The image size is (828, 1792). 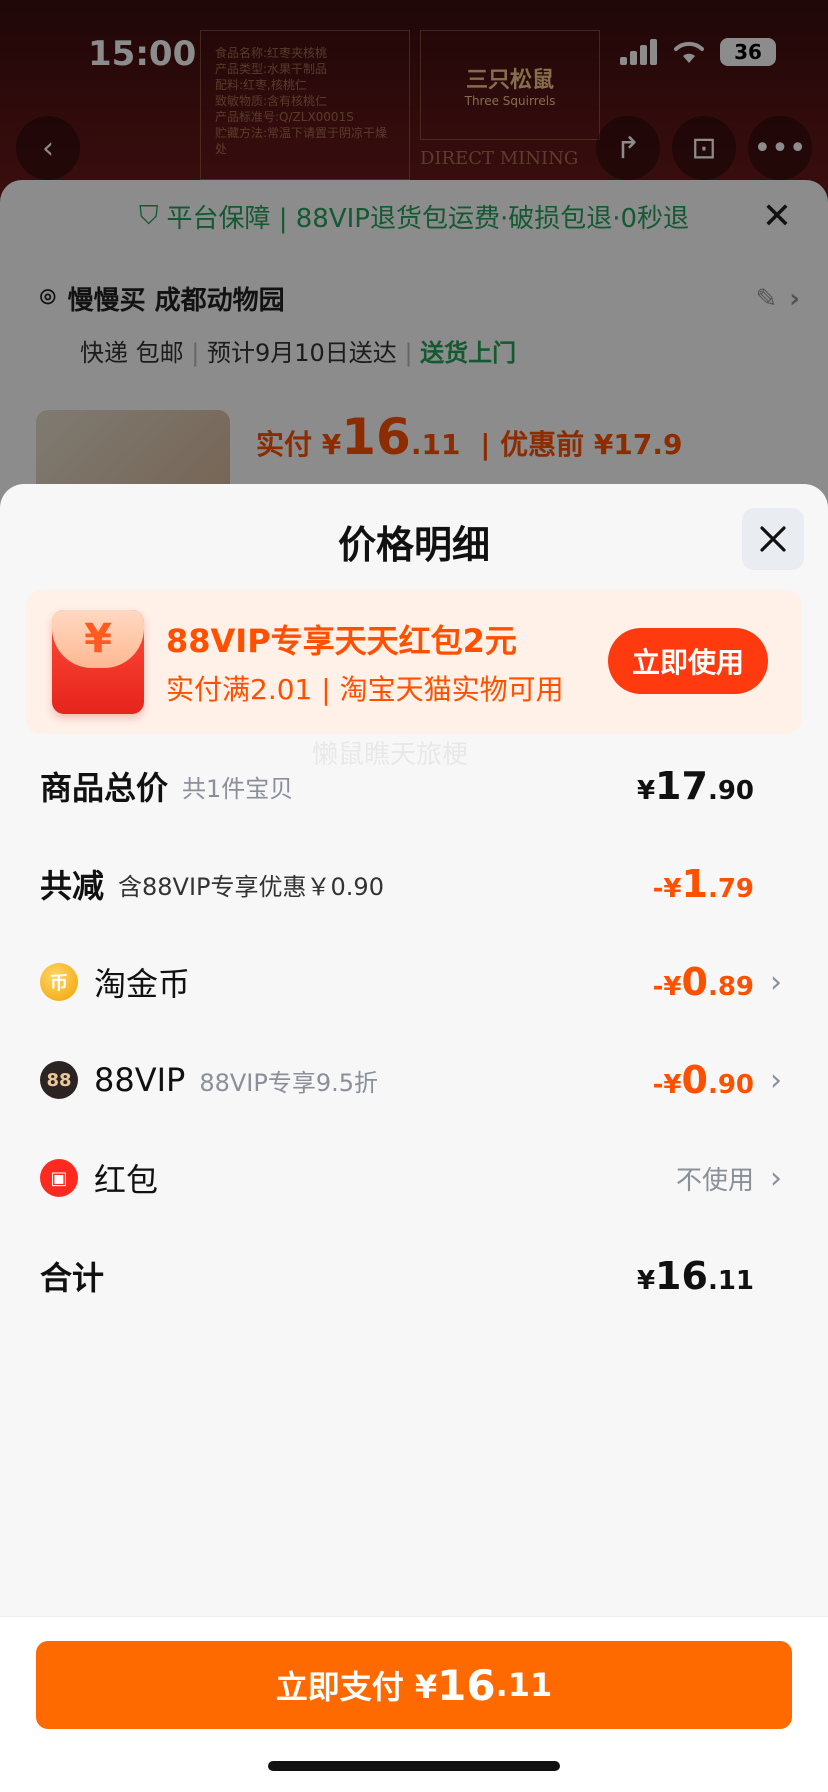 I want to click on amount-dec: .11, so click(x=730, y=1281).